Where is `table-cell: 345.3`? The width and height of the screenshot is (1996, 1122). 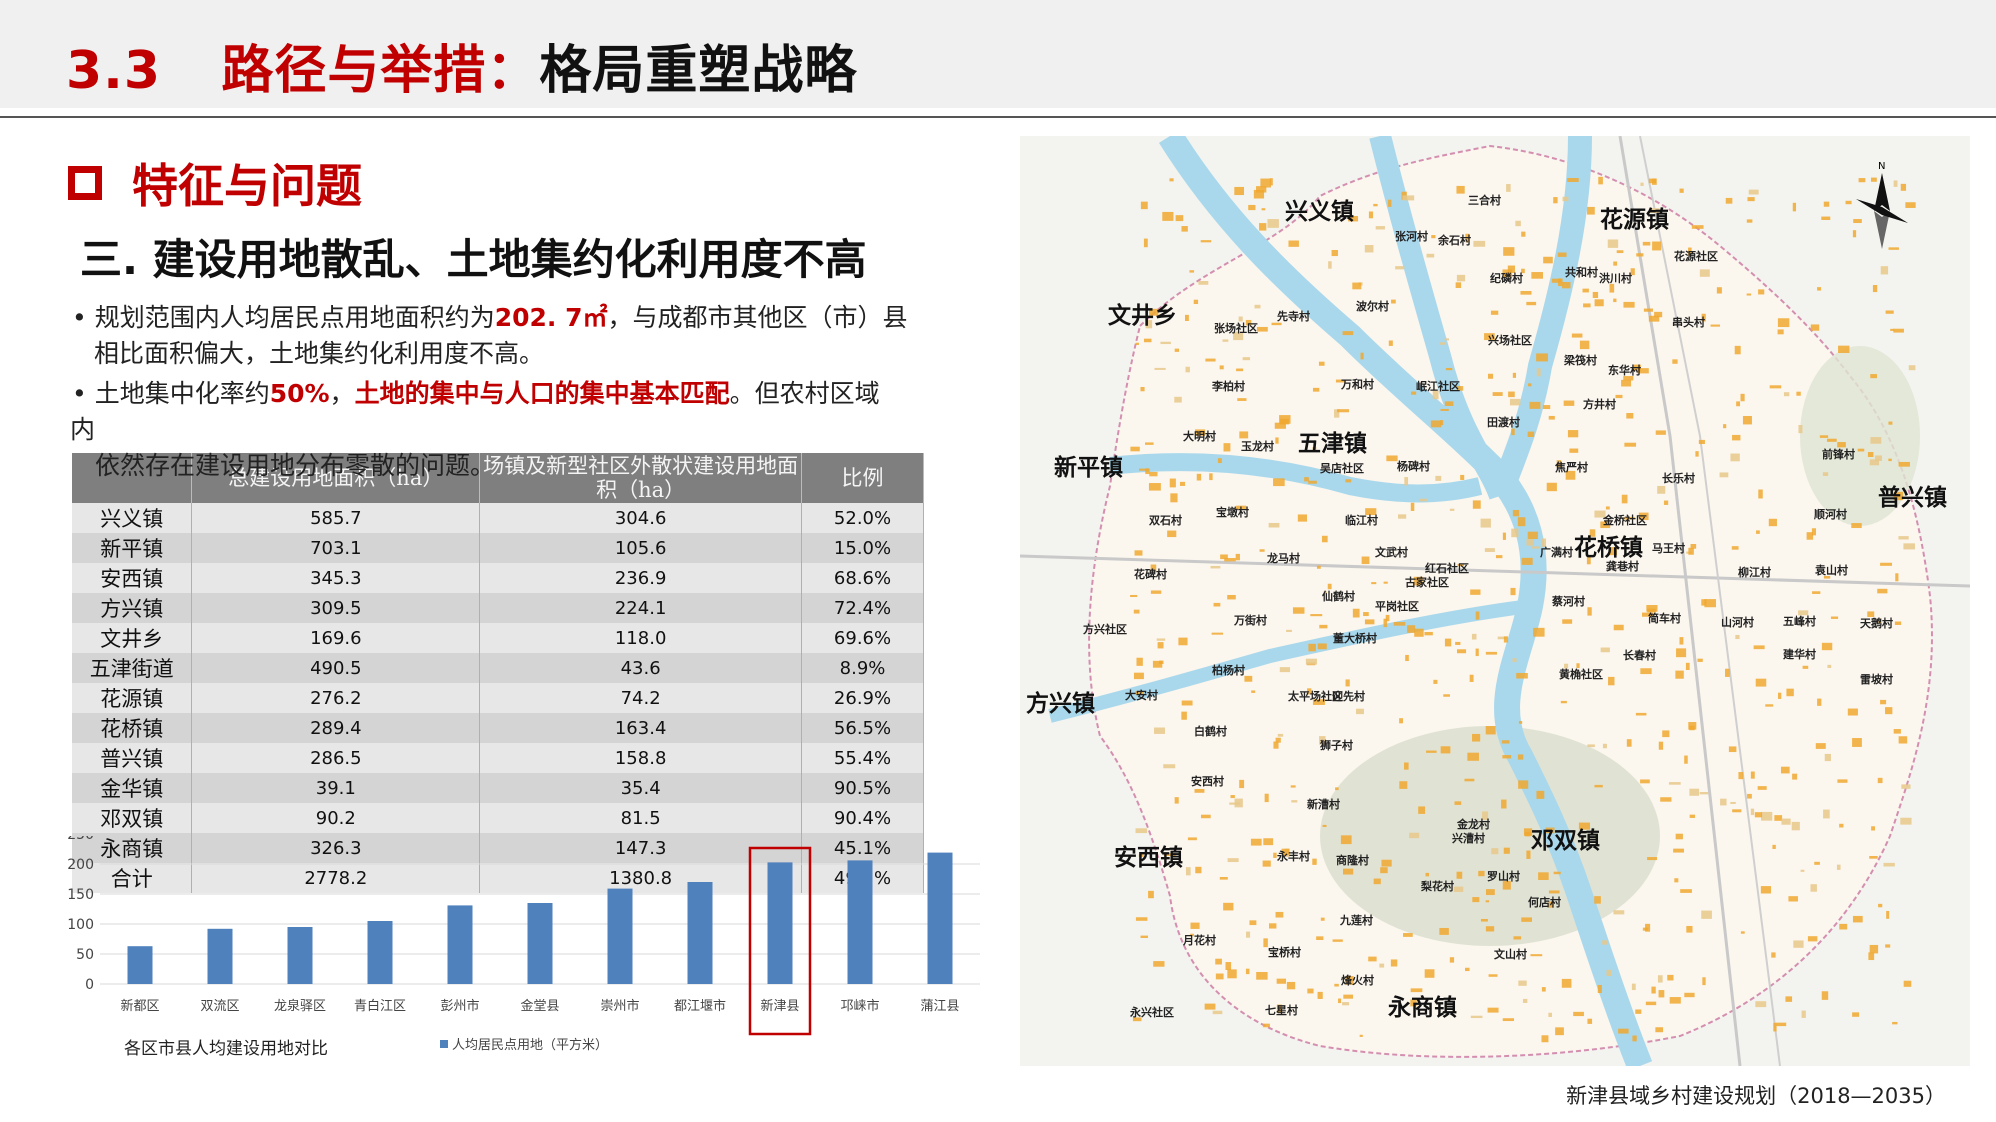
table-cell: 345.3 is located at coordinates (336, 578).